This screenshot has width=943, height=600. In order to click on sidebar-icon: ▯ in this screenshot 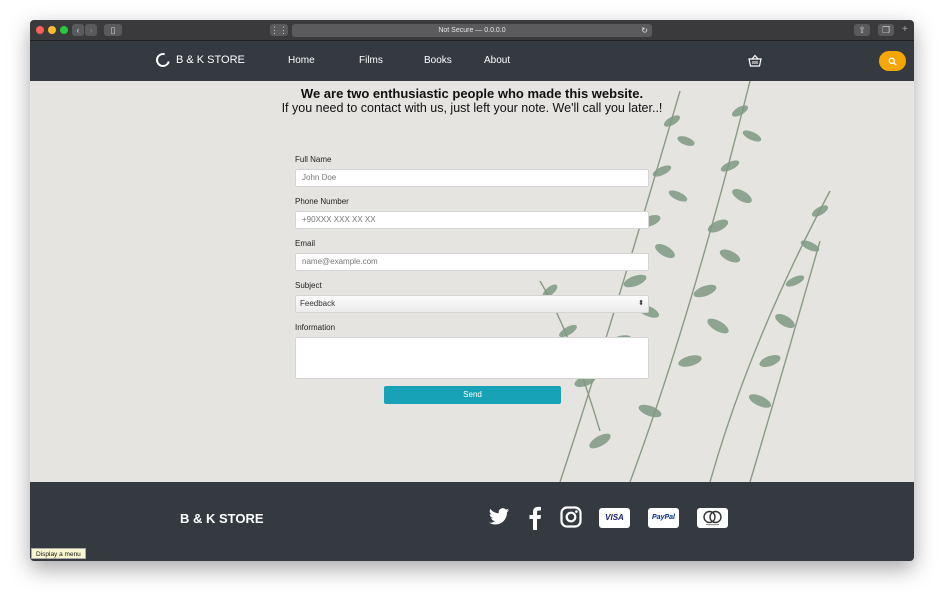, I will do `click(113, 30)`.